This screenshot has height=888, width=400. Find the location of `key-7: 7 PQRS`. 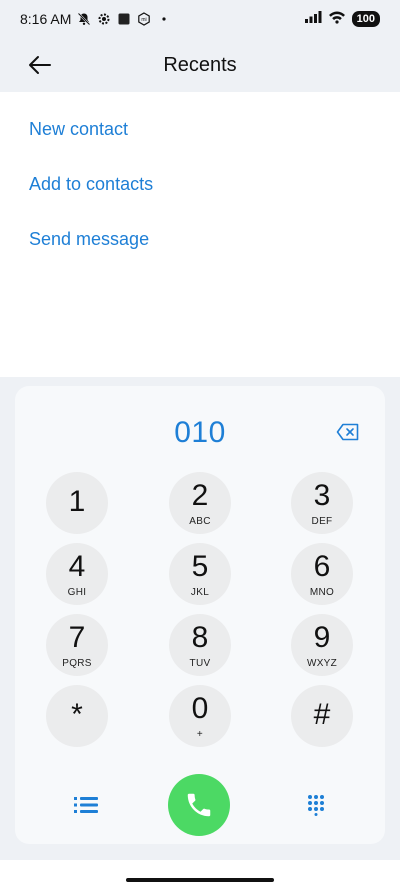

key-7: 7 PQRS is located at coordinates (77, 645).